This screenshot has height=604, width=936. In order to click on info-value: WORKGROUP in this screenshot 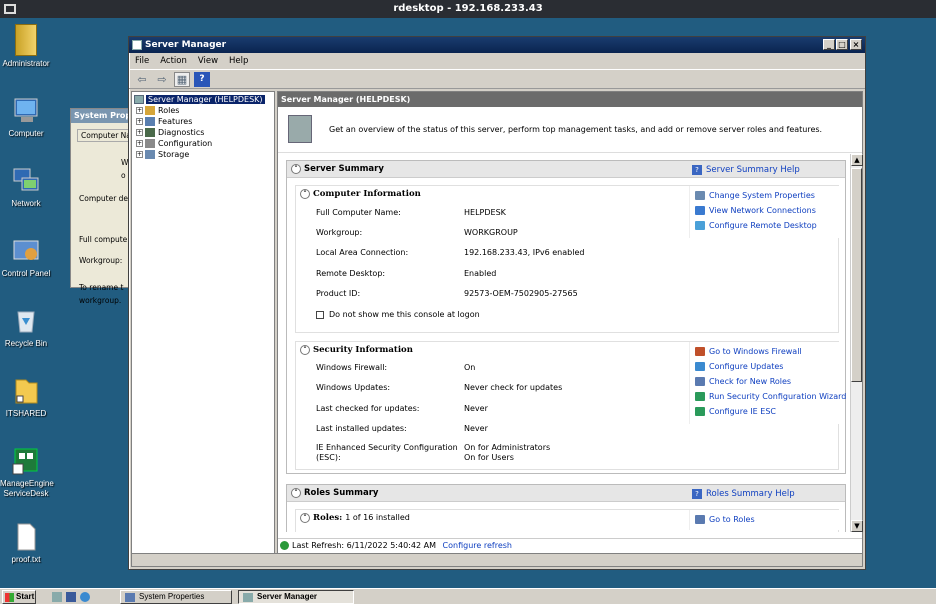, I will do `click(491, 232)`.